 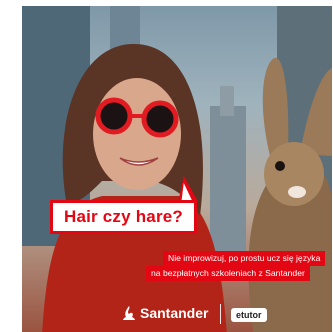 I want to click on brand-name: Santander, so click(x=174, y=313).